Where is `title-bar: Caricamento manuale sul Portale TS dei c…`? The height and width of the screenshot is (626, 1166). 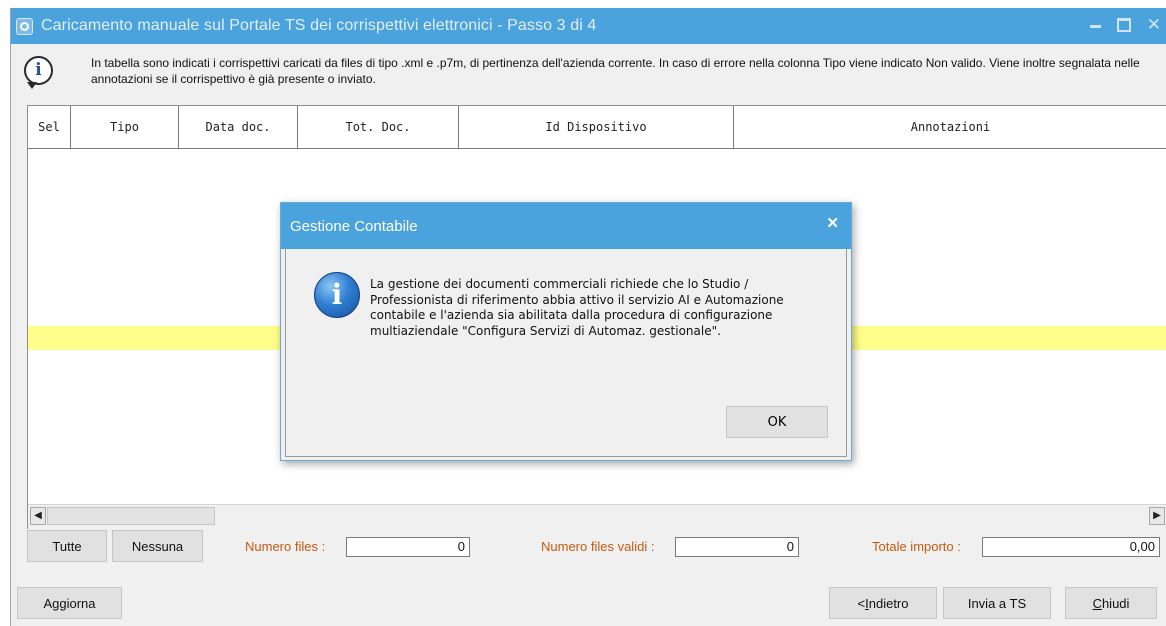 title-bar: Caricamento manuale sul Portale TS dei c… is located at coordinates (588, 26).